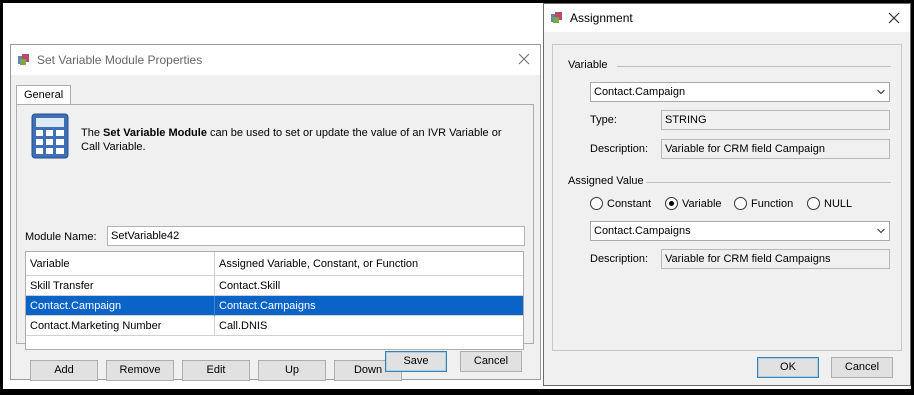  What do you see at coordinates (603, 120) in the screenshot?
I see `type-label: Type:` at bounding box center [603, 120].